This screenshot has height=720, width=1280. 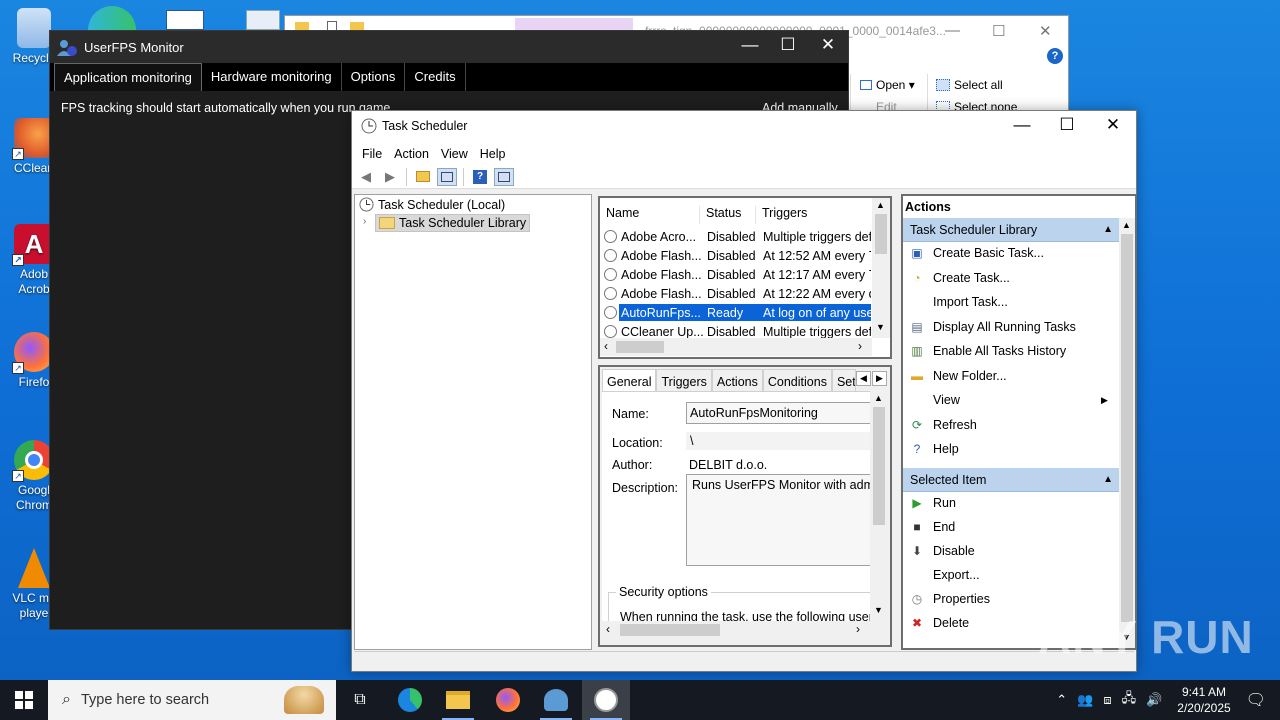 I want to click on task-list-vscroll: ▲ ▼, so click(x=881, y=268).